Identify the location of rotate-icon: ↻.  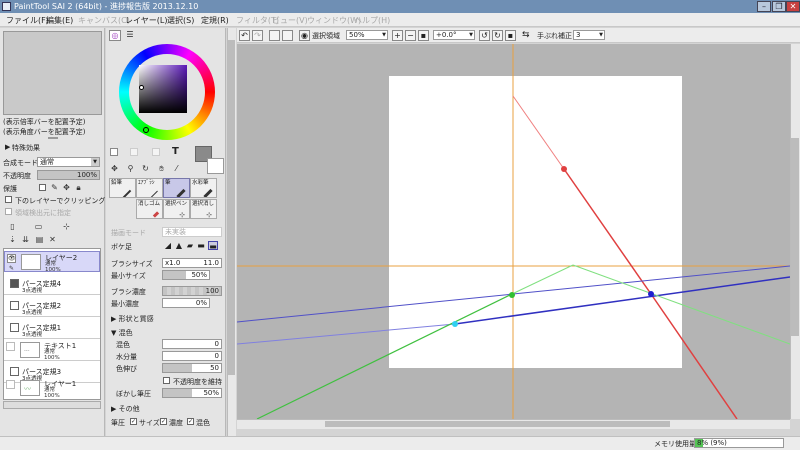
(145, 168).